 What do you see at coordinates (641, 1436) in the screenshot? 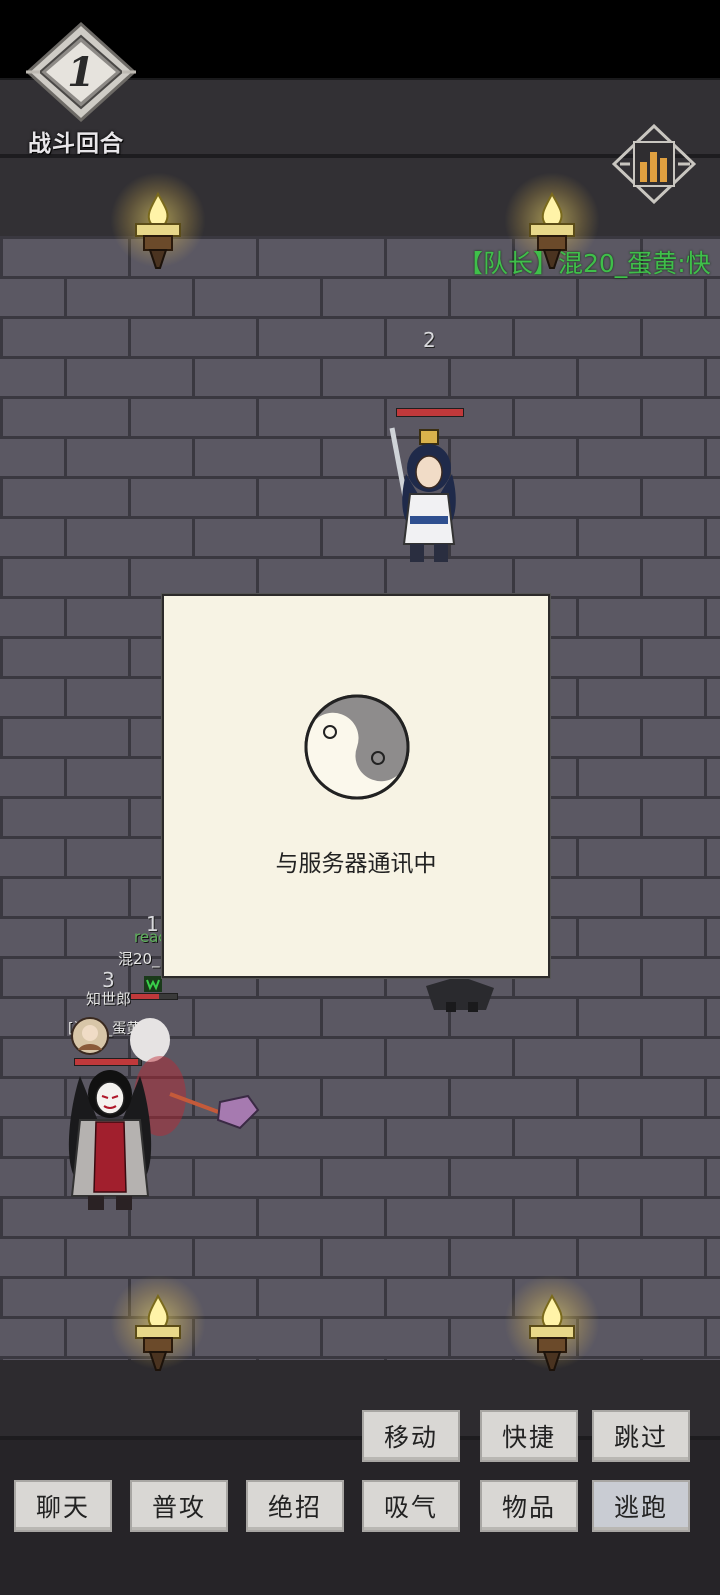
I see `skip-button: 跳过` at bounding box center [641, 1436].